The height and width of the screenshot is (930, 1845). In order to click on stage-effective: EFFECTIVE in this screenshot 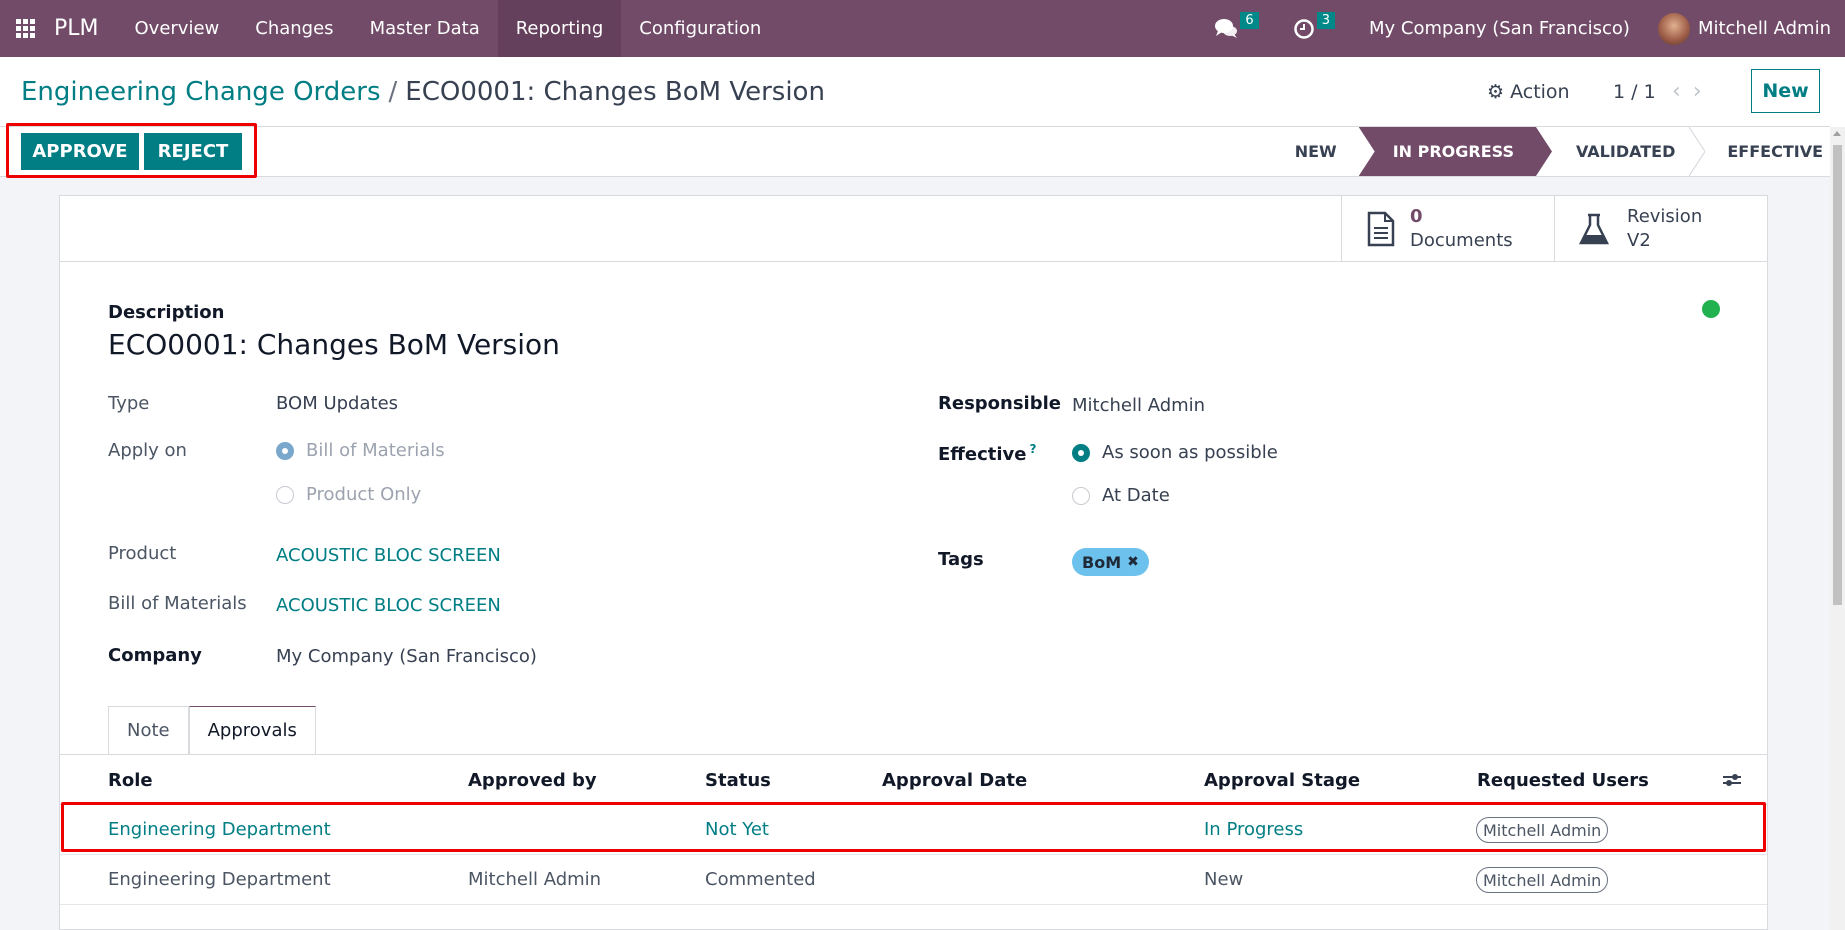, I will do `click(1762, 151)`.